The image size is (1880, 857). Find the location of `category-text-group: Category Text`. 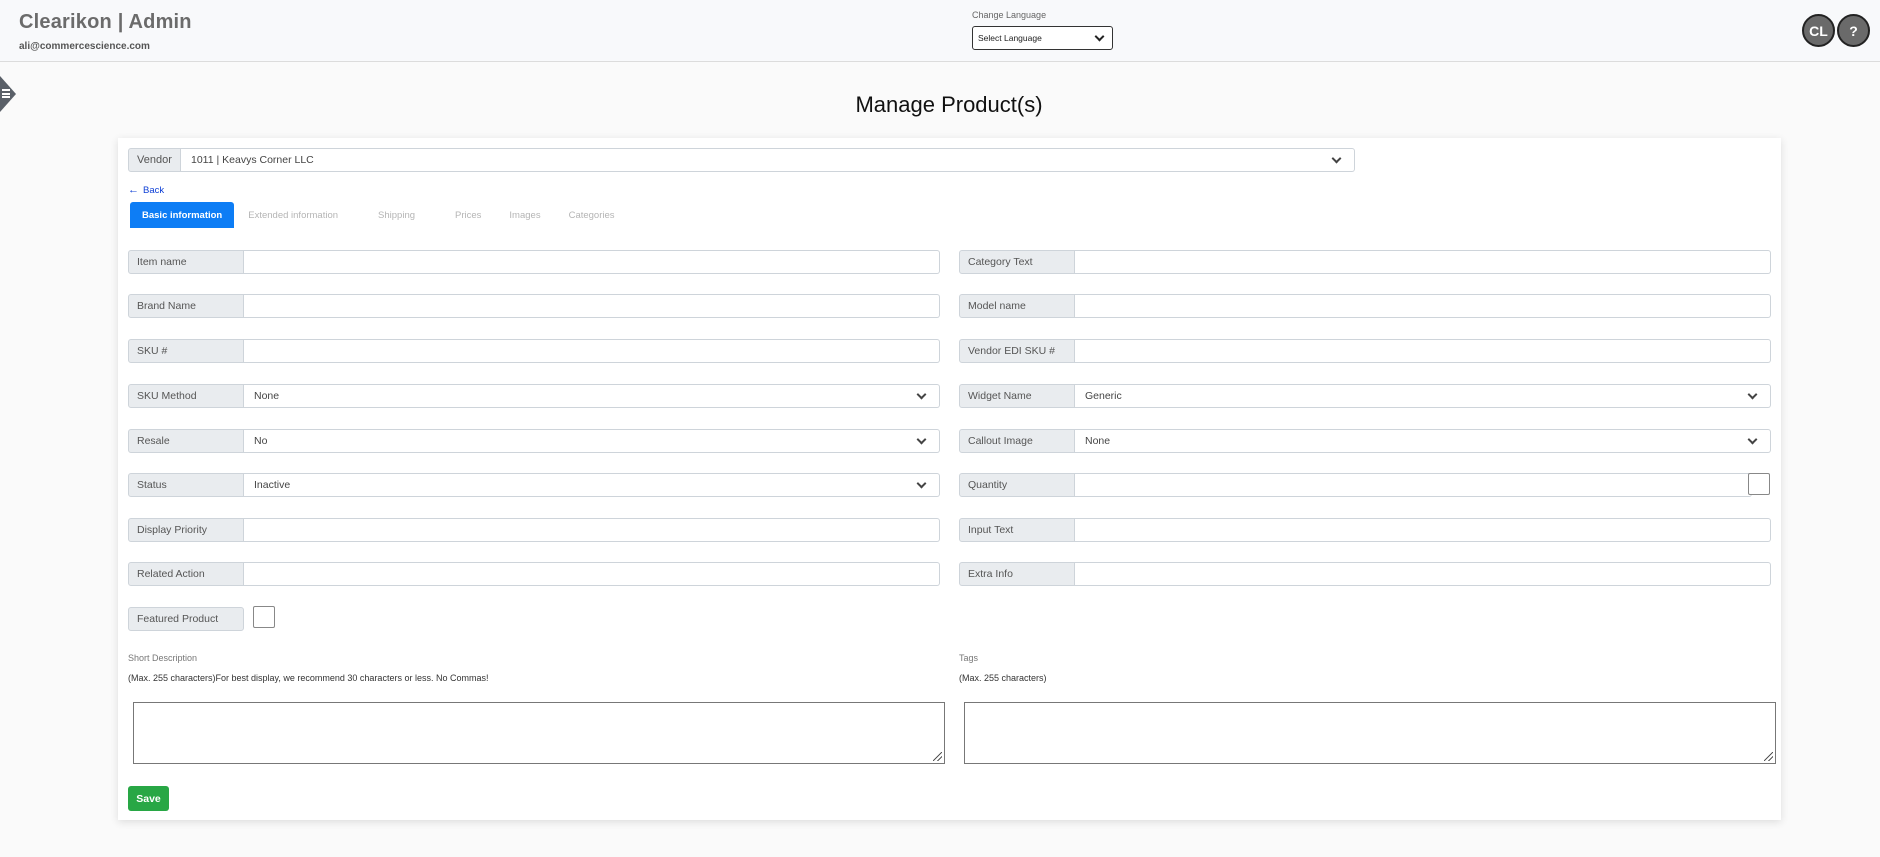

category-text-group: Category Text is located at coordinates (1365, 262).